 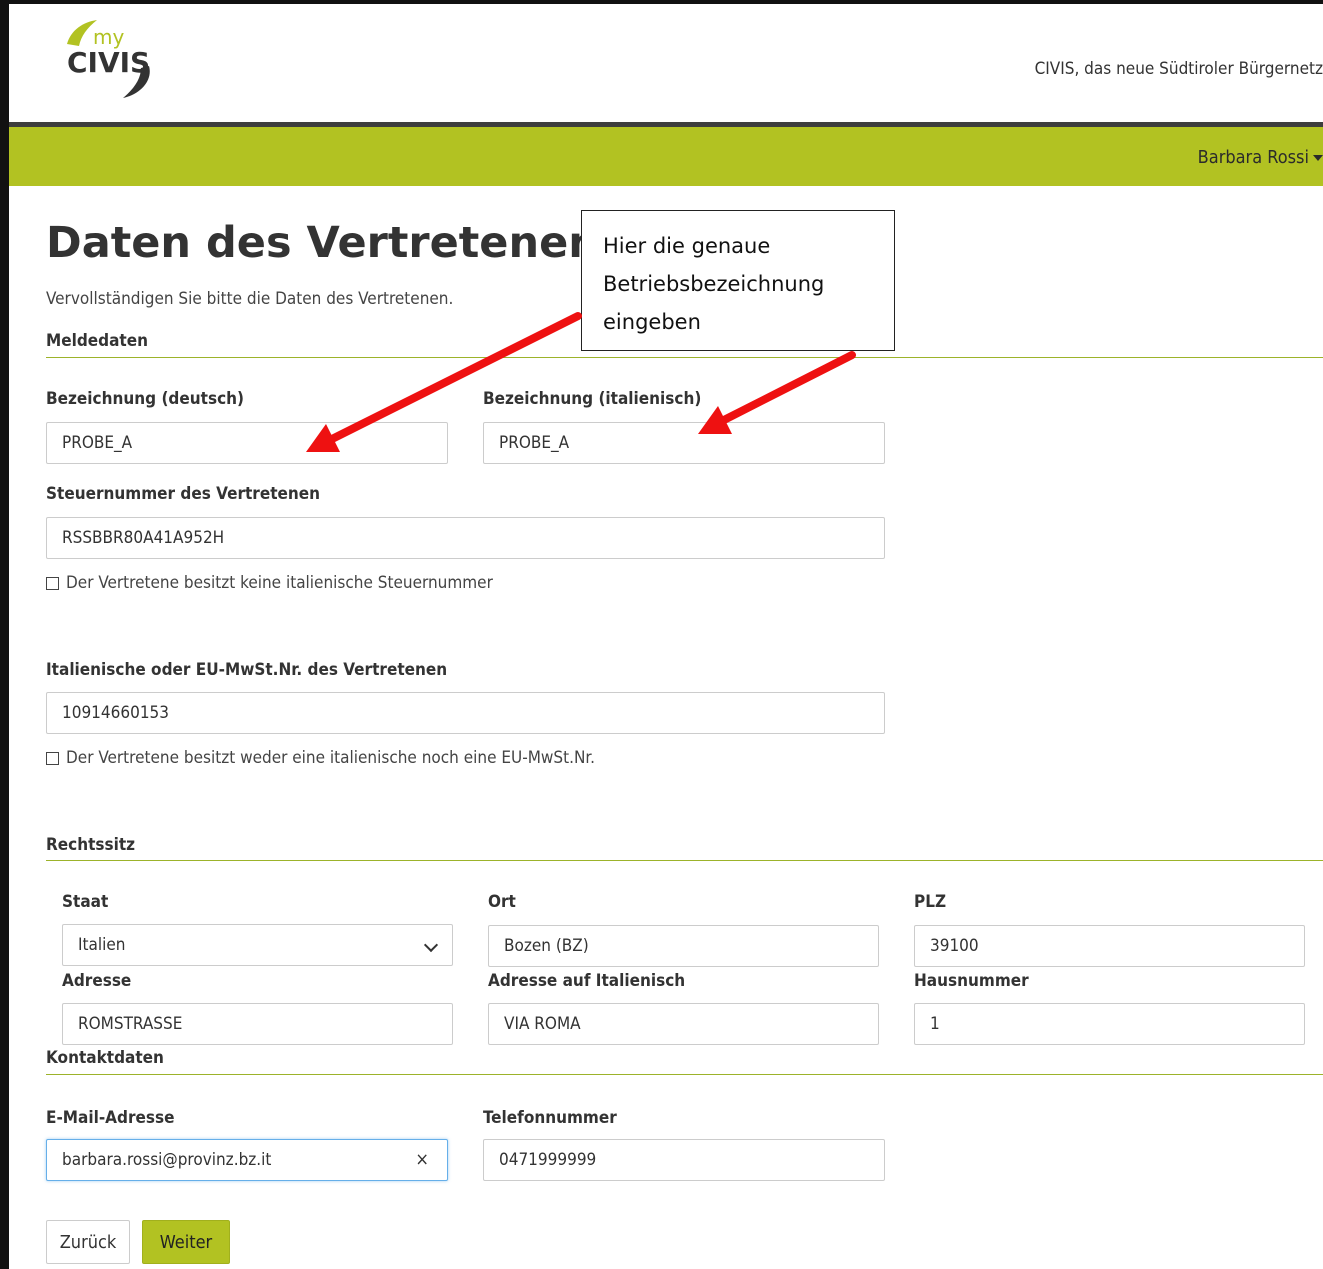 I want to click on annotation-arrows, so click(x=581, y=382).